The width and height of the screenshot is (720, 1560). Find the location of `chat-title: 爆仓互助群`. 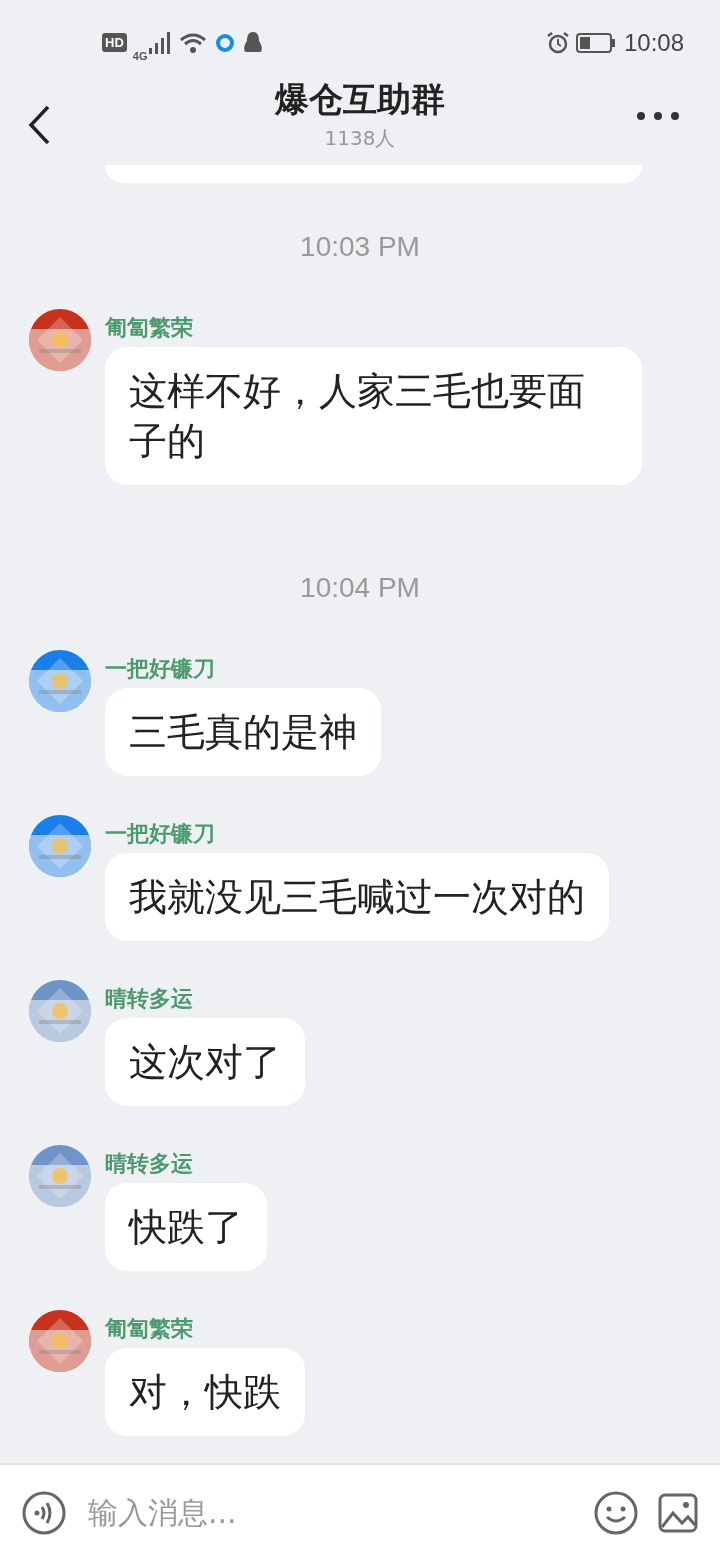

chat-title: 爆仓互助群 is located at coordinates (360, 99).